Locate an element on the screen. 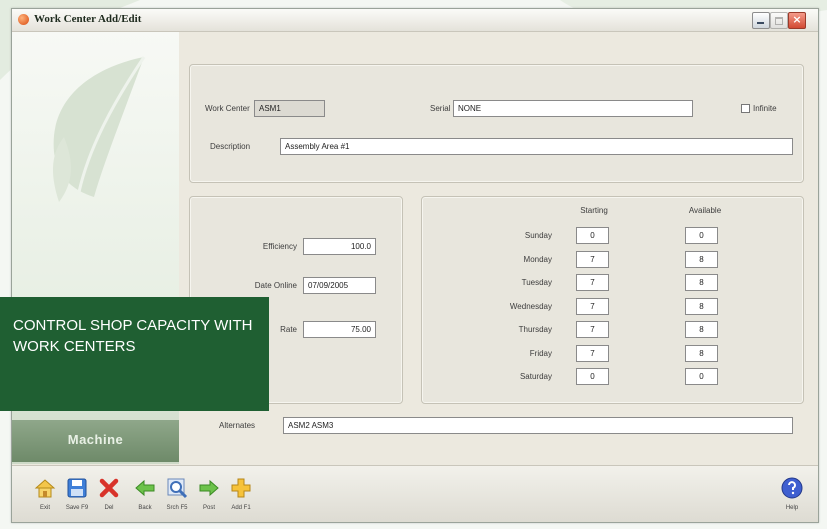  leaf-logo-icon is located at coordinates (99, 129).